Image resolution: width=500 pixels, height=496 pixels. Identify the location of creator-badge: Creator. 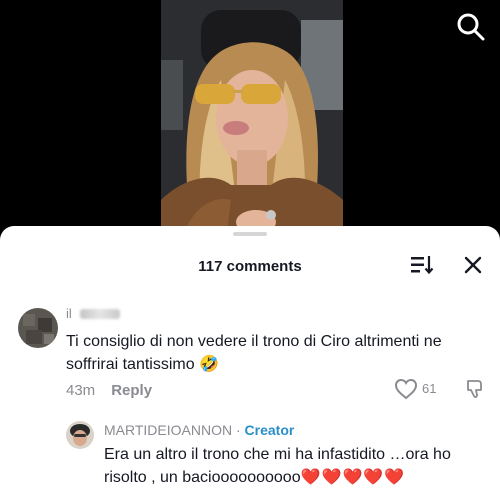
(269, 430).